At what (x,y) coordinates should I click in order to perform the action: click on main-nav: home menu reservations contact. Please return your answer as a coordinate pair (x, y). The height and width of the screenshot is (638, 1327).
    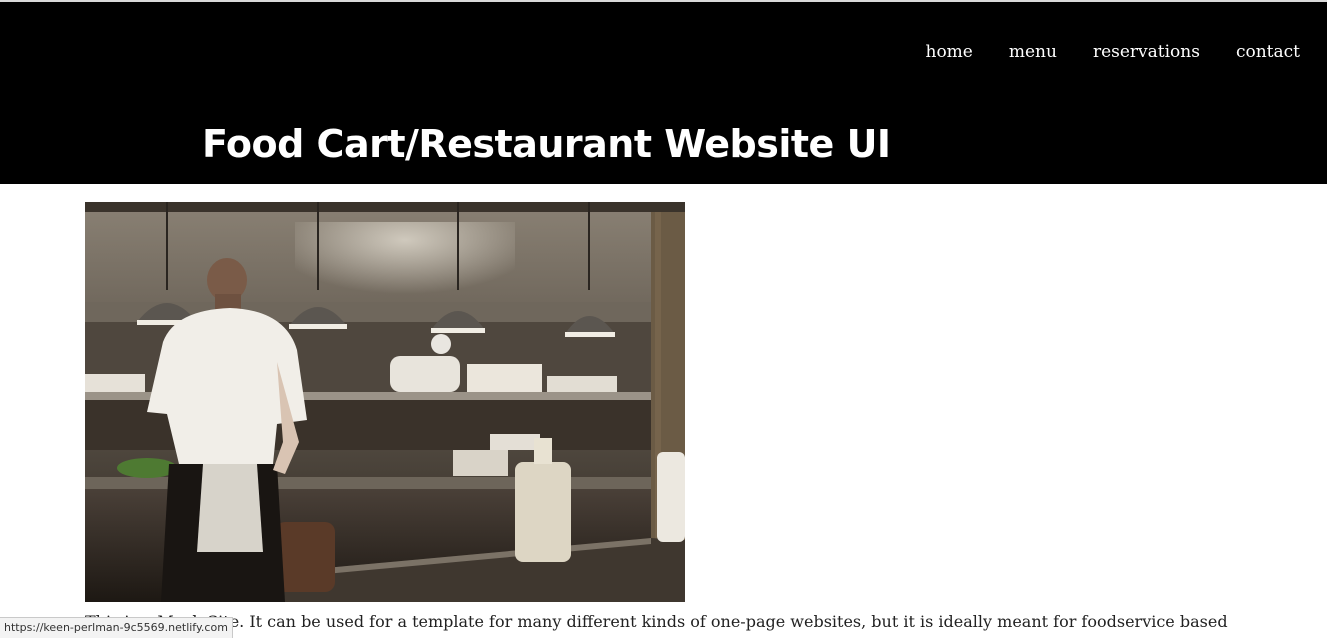
    Looking at the image, I should click on (1113, 52).